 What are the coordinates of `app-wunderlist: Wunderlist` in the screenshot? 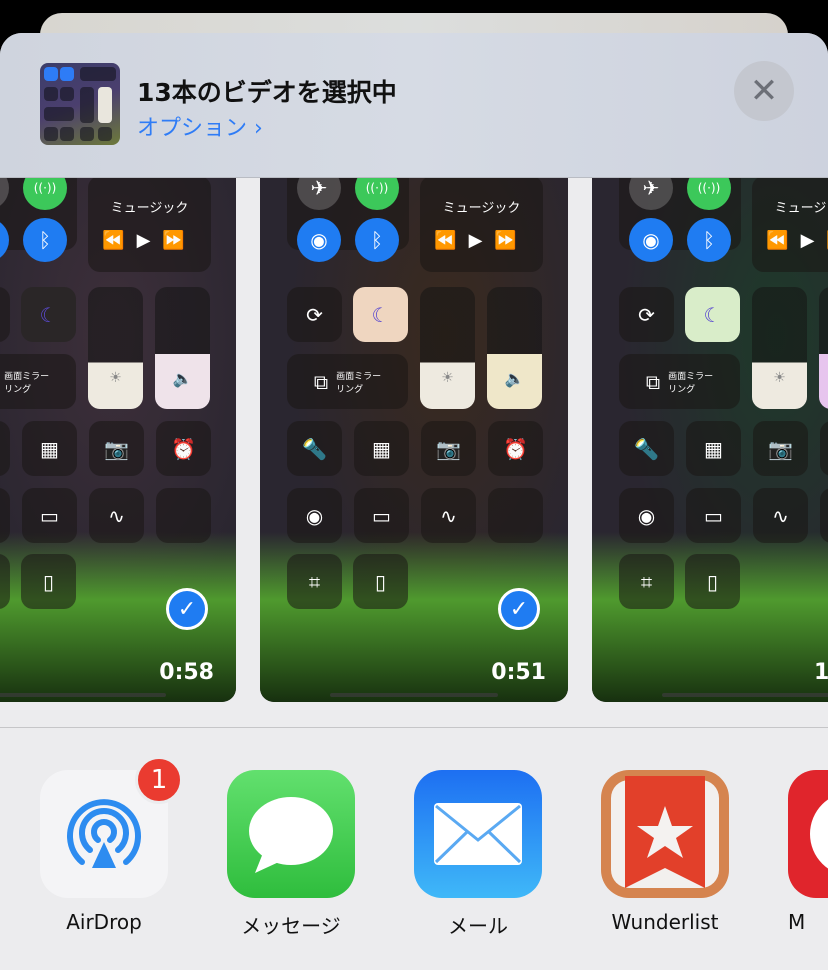 It's located at (665, 852).